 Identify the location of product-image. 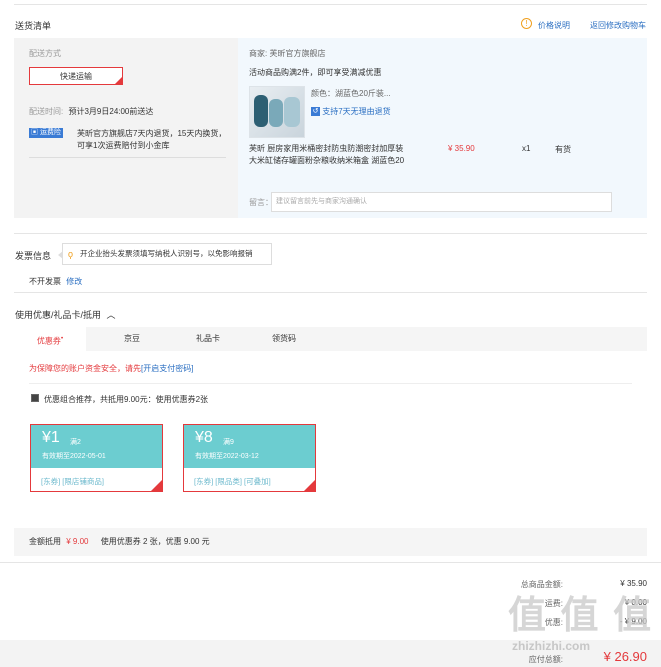
(277, 112).